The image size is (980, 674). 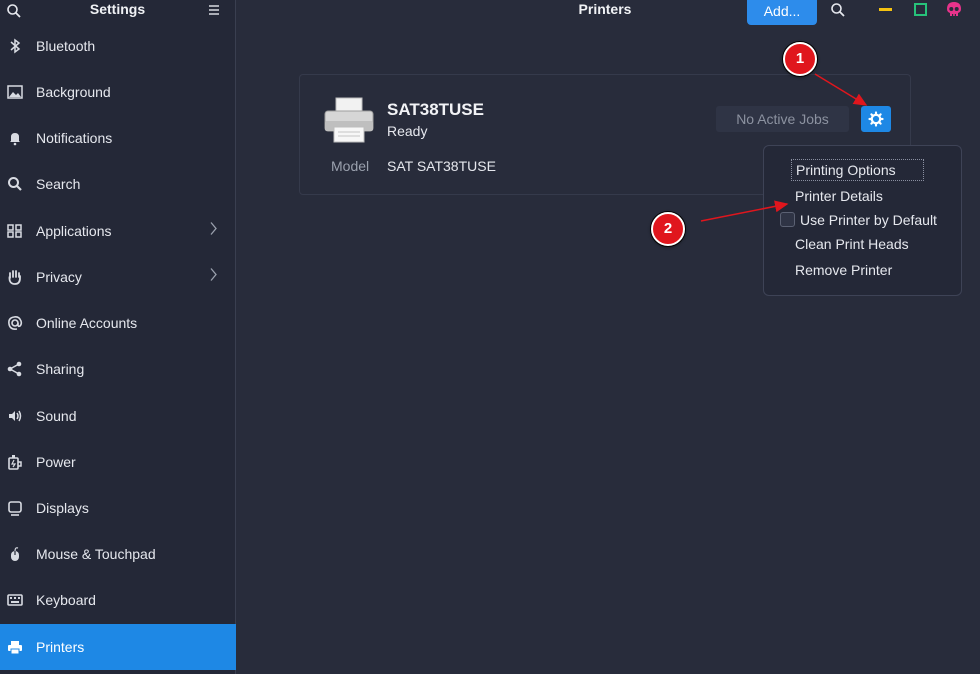 What do you see at coordinates (920, 9) in the screenshot?
I see `maximize-icon` at bounding box center [920, 9].